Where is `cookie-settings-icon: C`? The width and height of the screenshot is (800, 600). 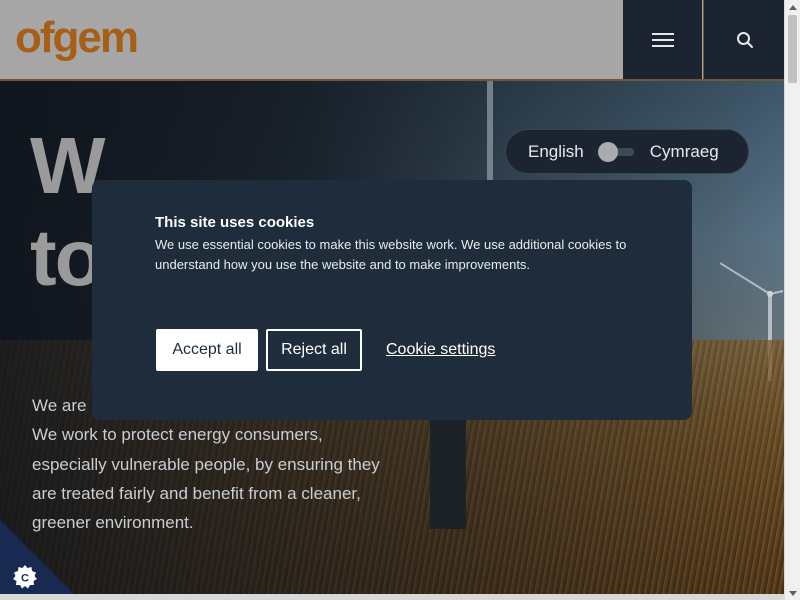
cookie-settings-icon: C is located at coordinates (25, 577).